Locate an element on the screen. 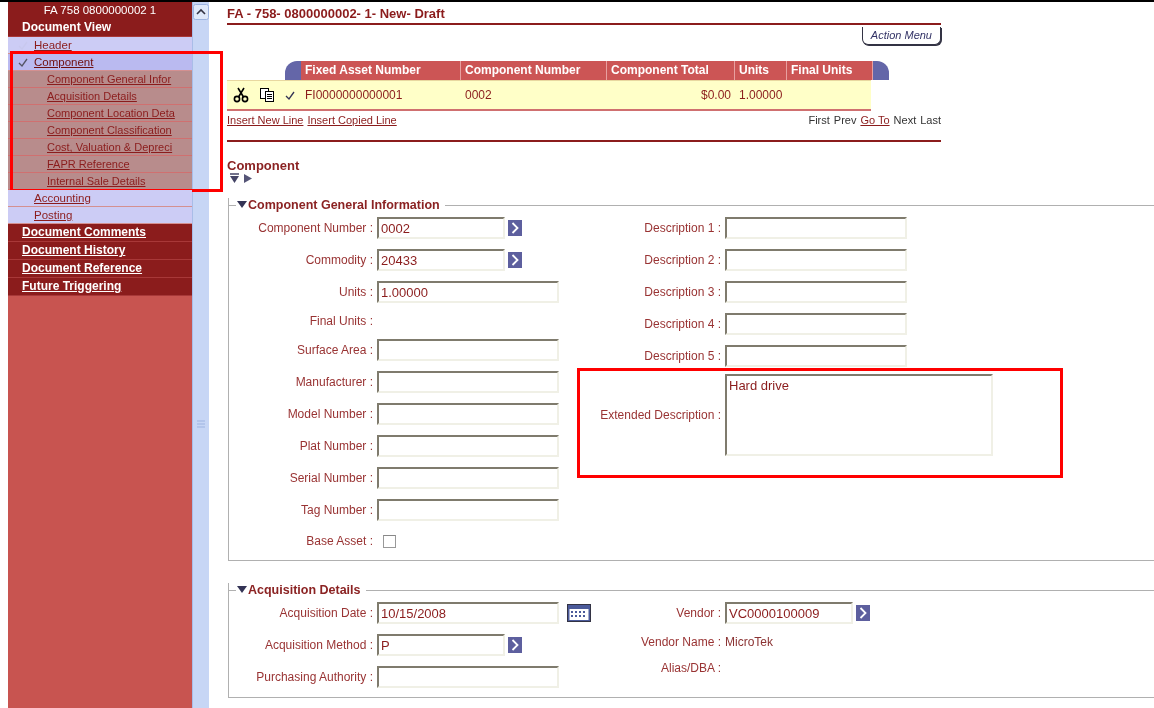 This screenshot has height=708, width=1154. column-header: Fixed Asset Number is located at coordinates (381, 70).